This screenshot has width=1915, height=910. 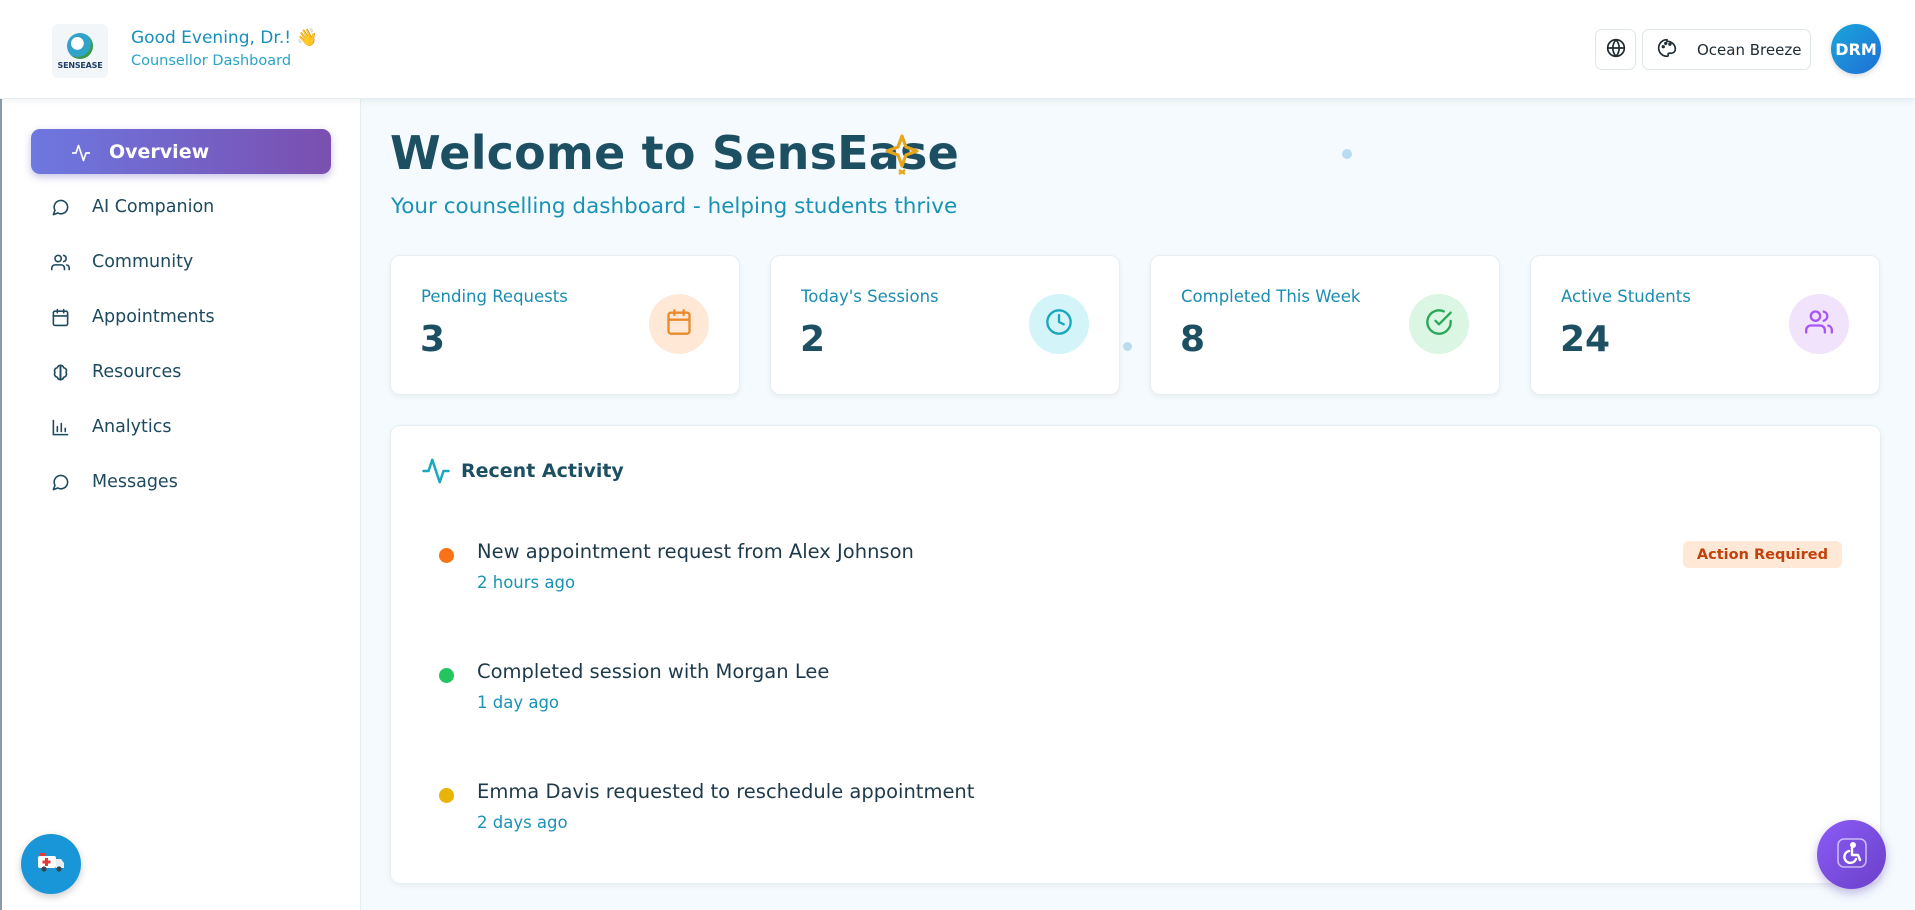 I want to click on greeting-text: Good Evening, Dr.! 👋, so click(x=224, y=38).